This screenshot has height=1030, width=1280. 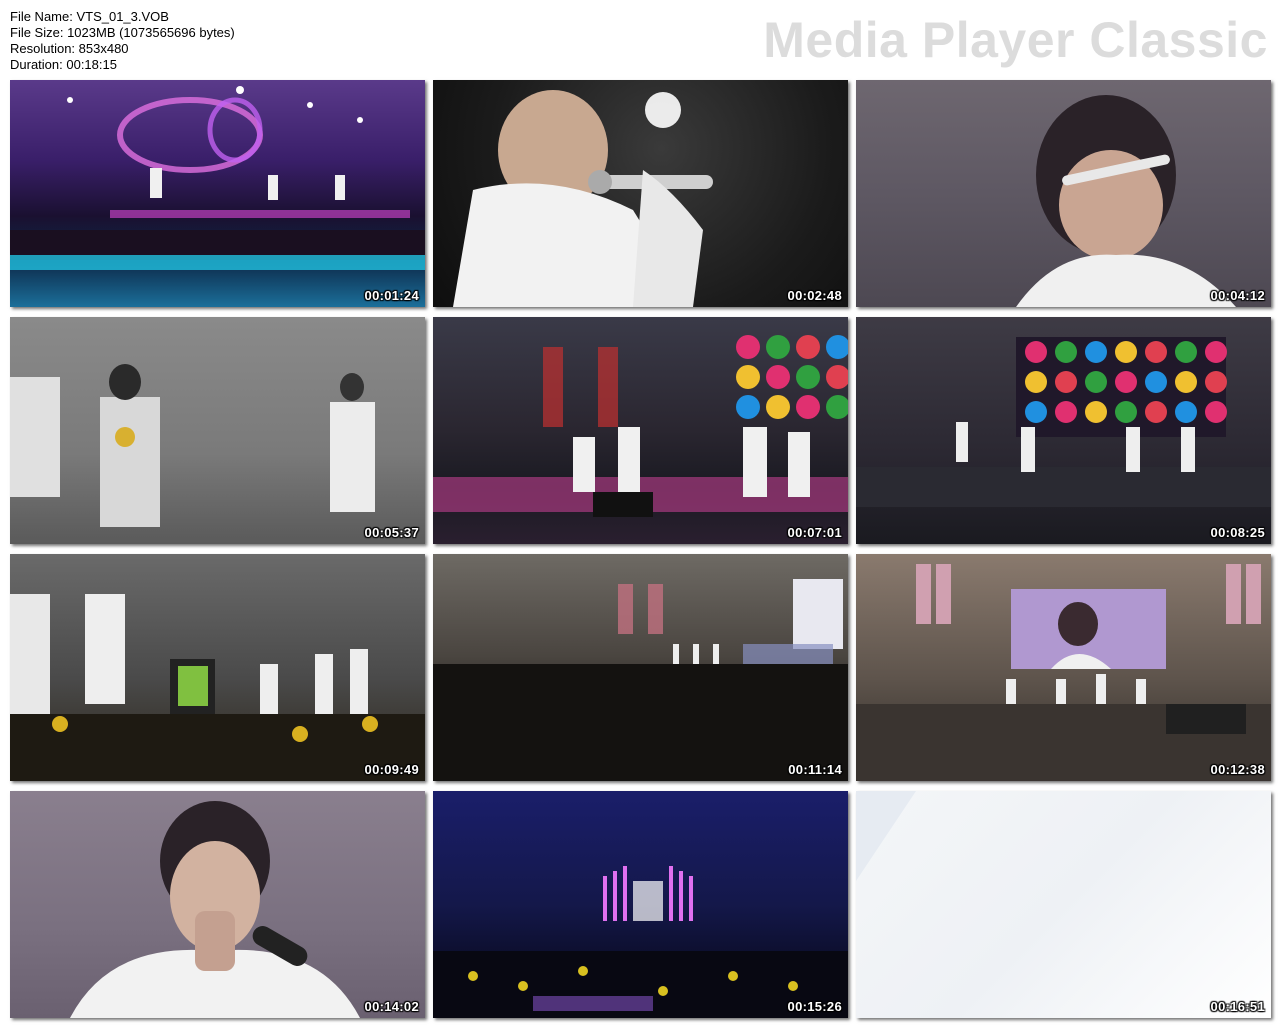 I want to click on video-thumbnail-5: 00:07:01, so click(x=640, y=430).